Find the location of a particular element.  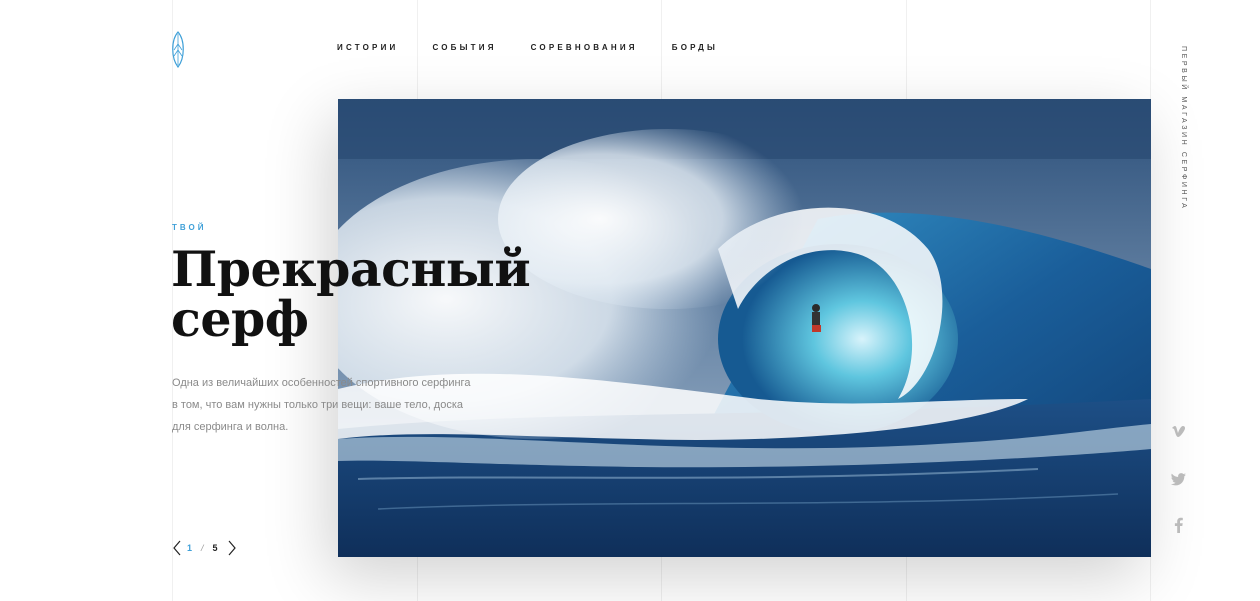

pager-total: 5 is located at coordinates (215, 548).